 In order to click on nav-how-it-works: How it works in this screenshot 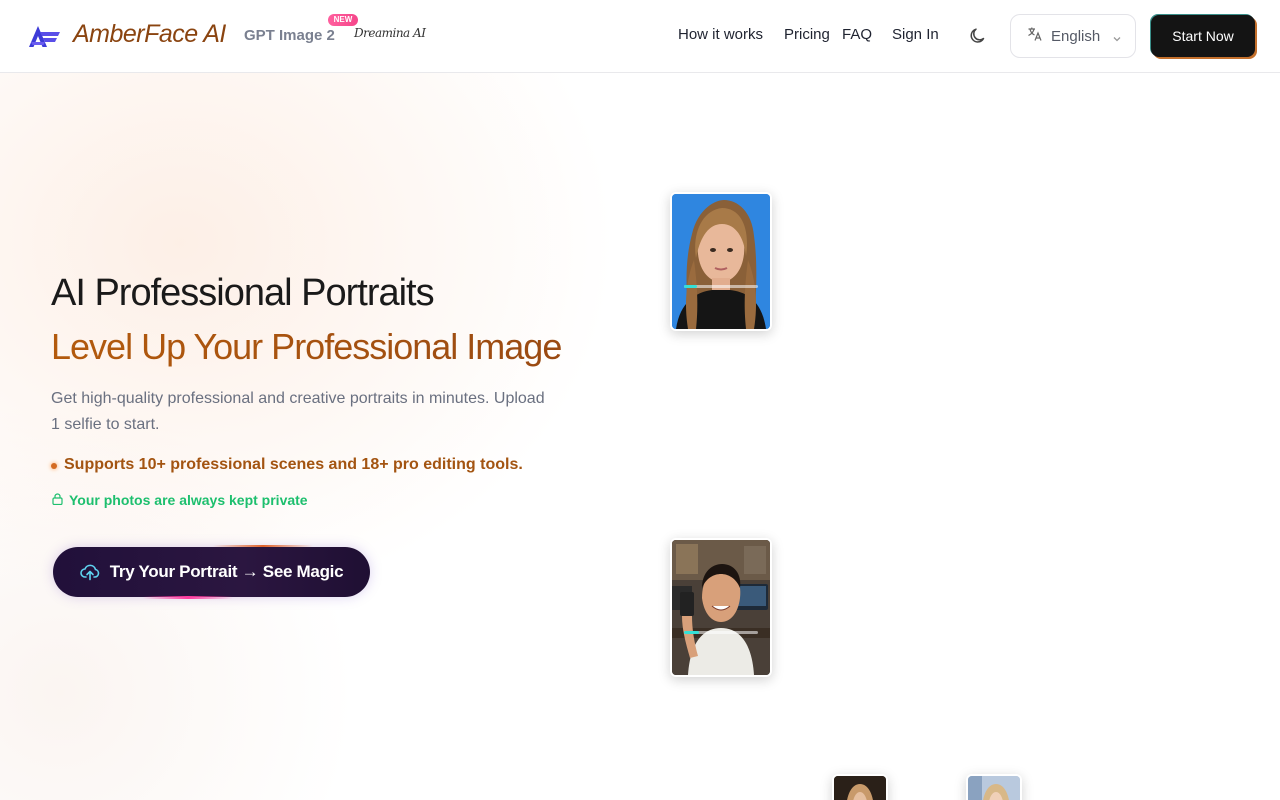, I will do `click(720, 34)`.